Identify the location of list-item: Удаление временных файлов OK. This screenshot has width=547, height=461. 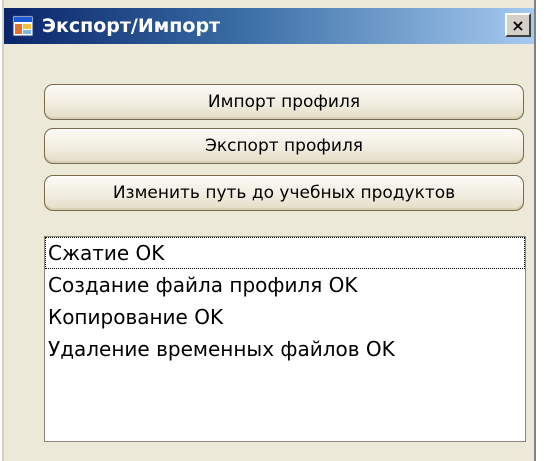
(285, 349).